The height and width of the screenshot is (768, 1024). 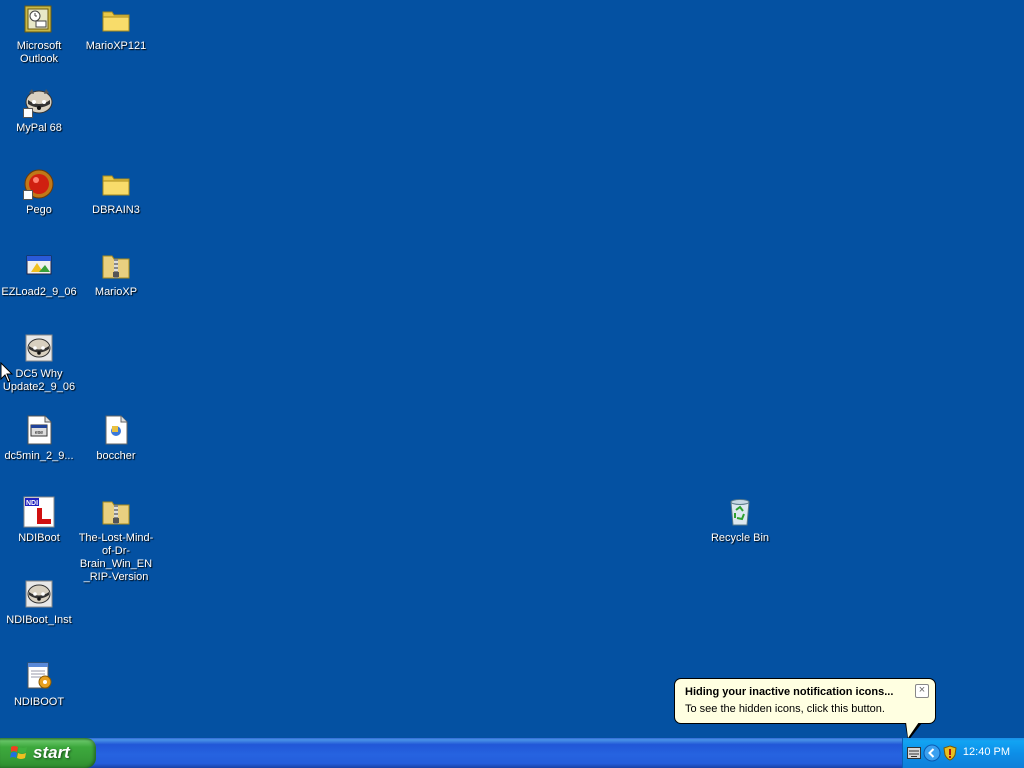 I want to click on desktop-icon-pego: Pego, so click(x=39, y=192).